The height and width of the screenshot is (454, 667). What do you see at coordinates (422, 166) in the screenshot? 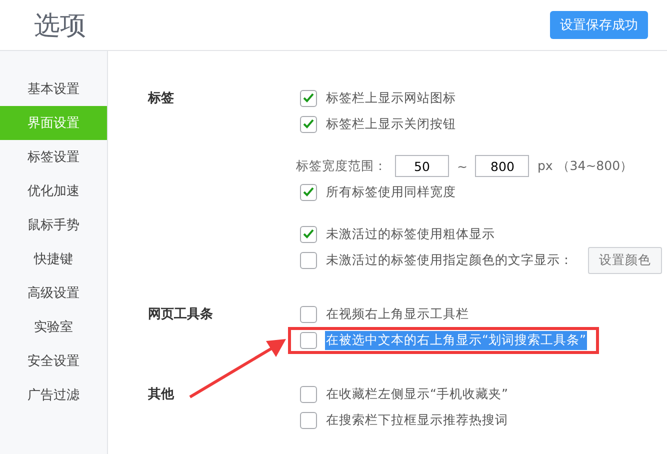
I see `min-width-input: 50` at bounding box center [422, 166].